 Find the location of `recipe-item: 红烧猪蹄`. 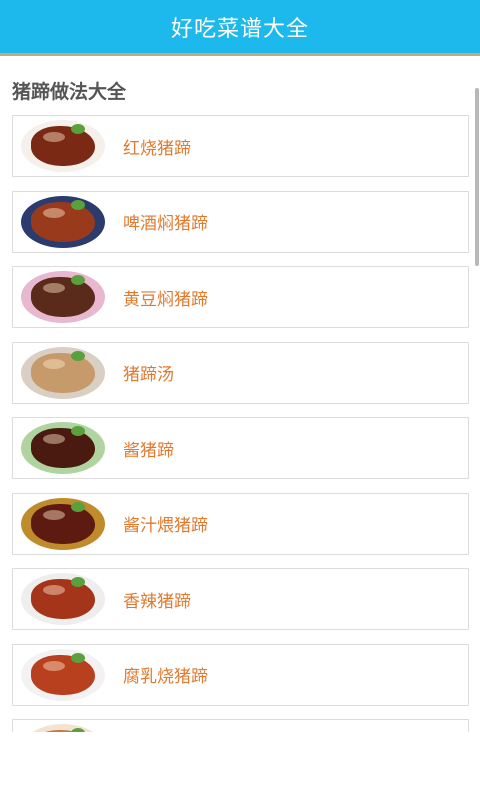

recipe-item: 红烧猪蹄 is located at coordinates (240, 146).